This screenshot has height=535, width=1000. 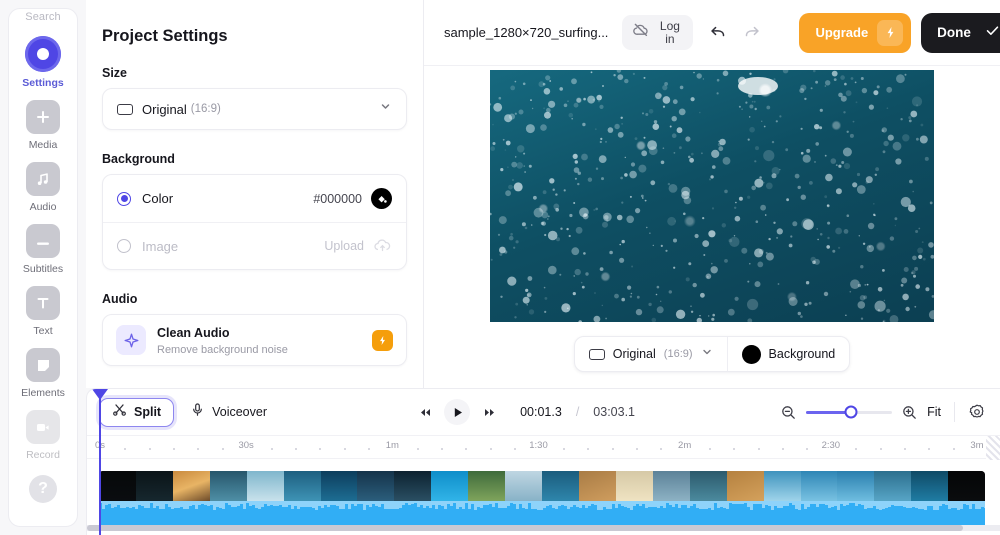 I want to click on sidebar-item-record: Record, so click(x=43, y=435).